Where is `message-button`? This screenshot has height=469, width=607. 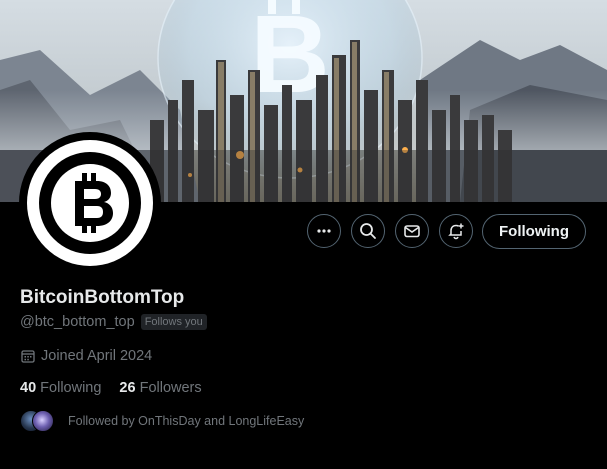 message-button is located at coordinates (412, 231).